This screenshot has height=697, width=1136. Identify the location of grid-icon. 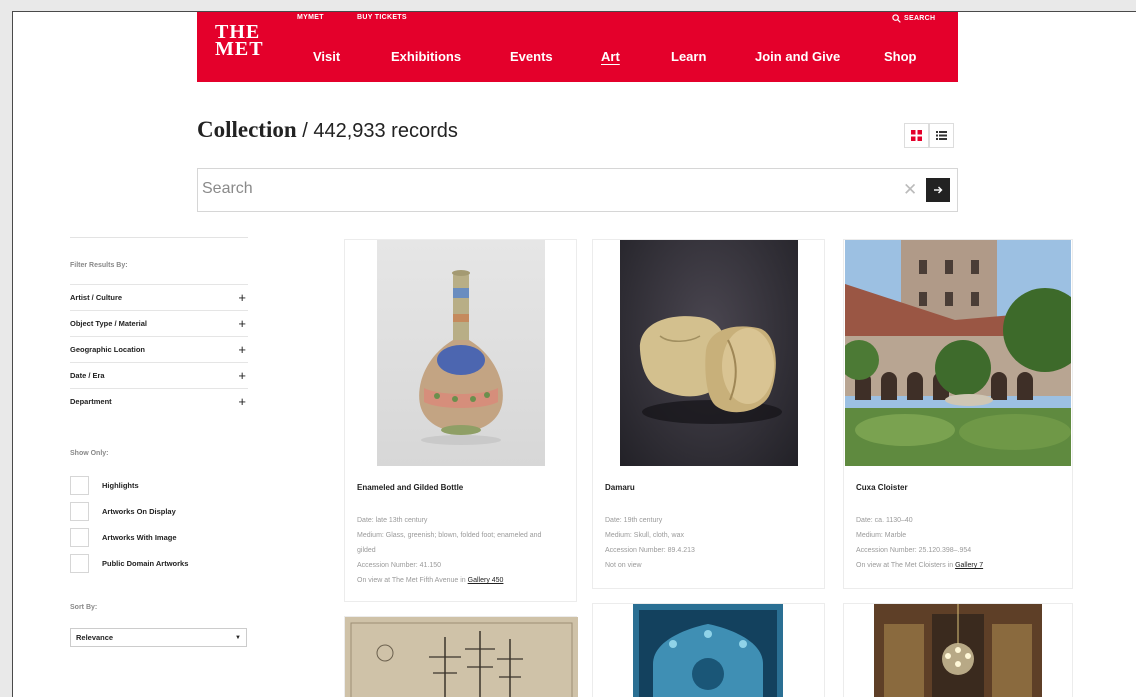
(916, 135).